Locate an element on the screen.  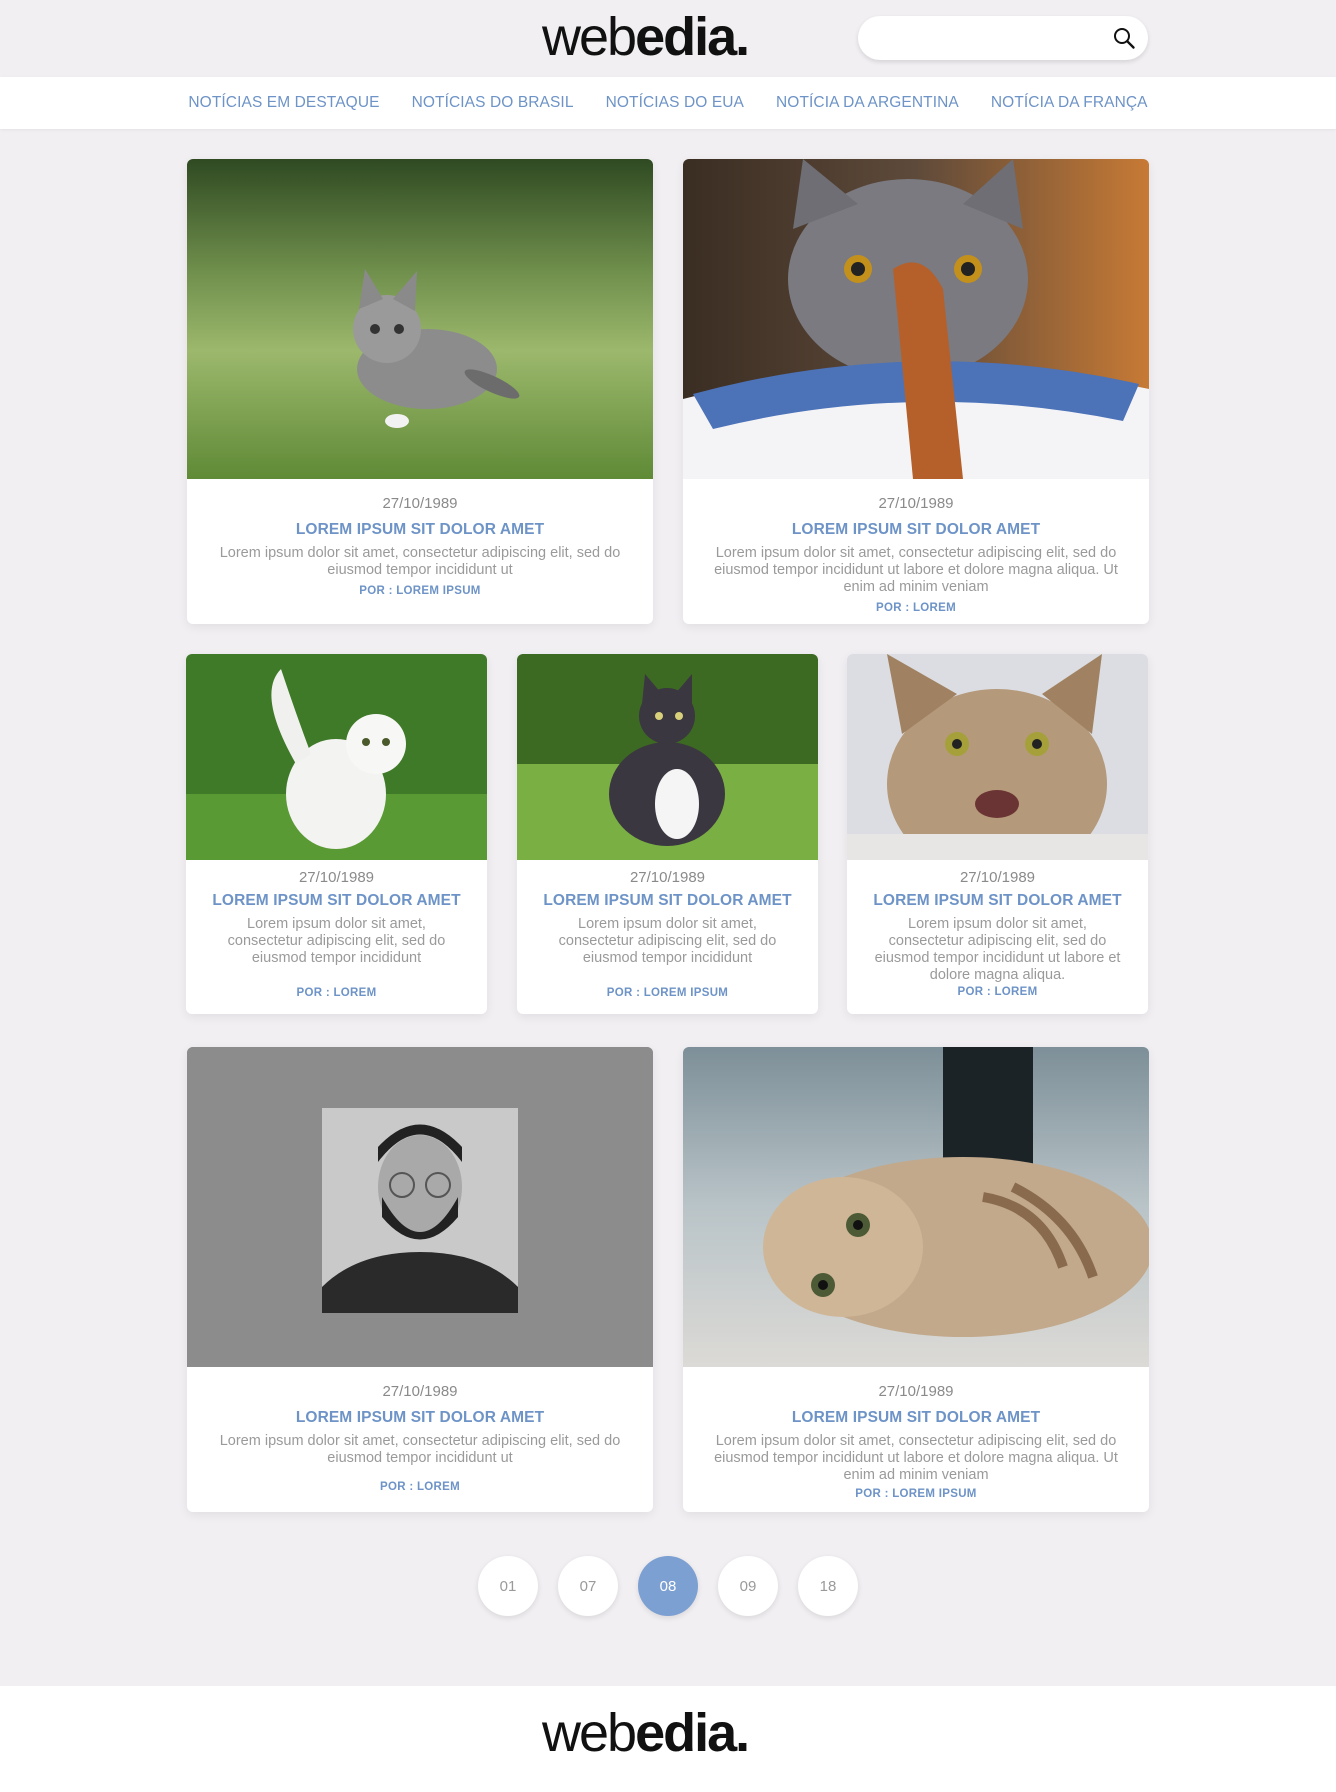
pagination: 01 07 08 09 18 is located at coordinates (668, 1586).